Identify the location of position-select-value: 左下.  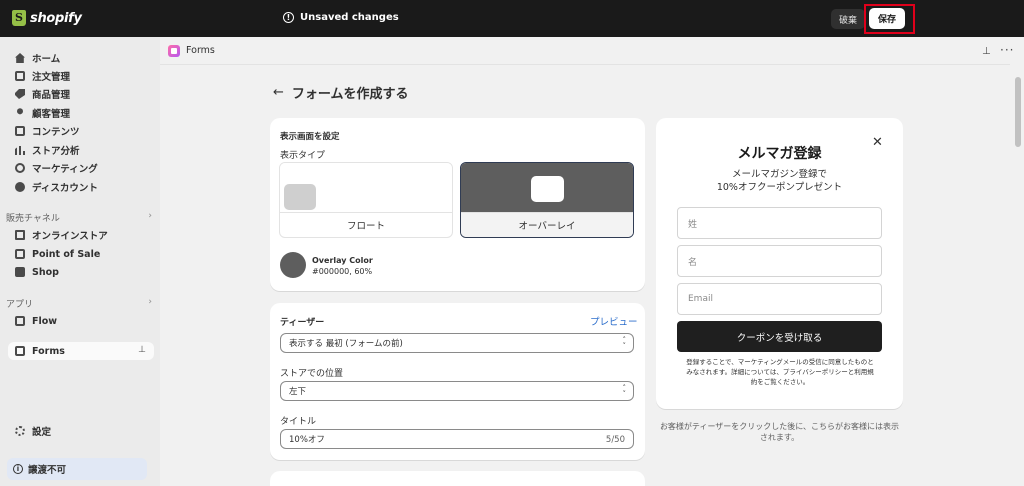
(298, 392).